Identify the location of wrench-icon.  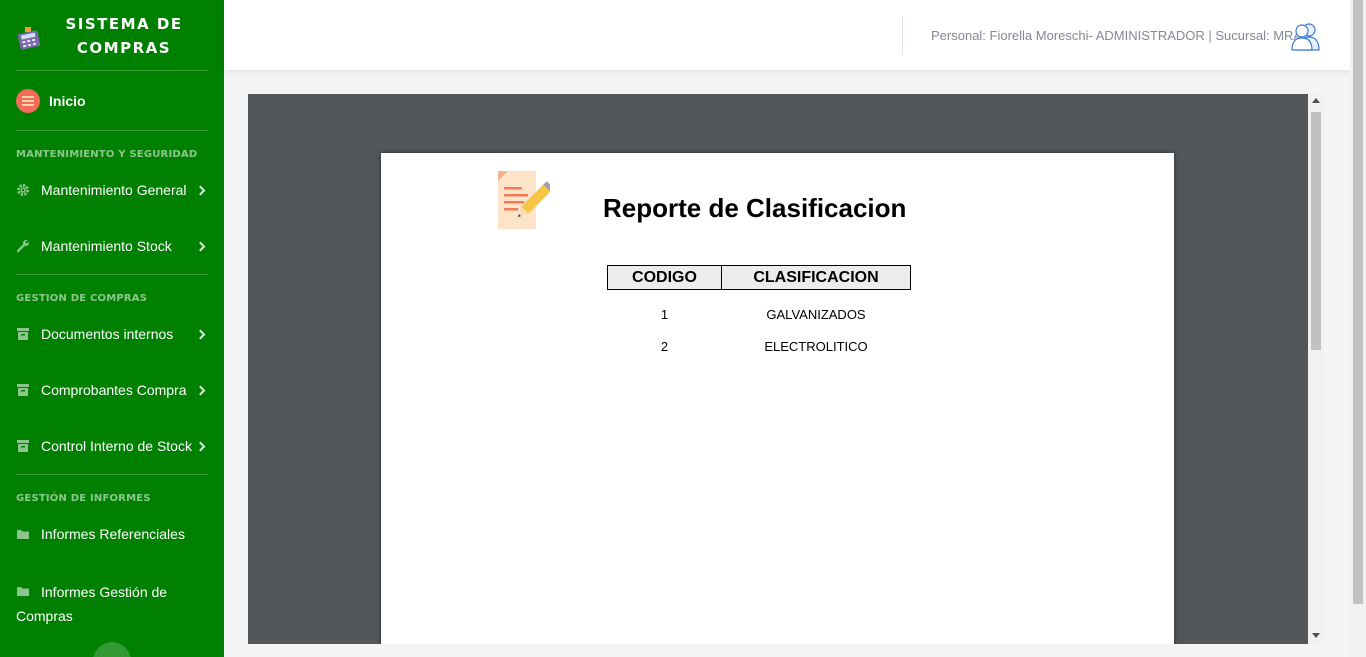
(22, 246).